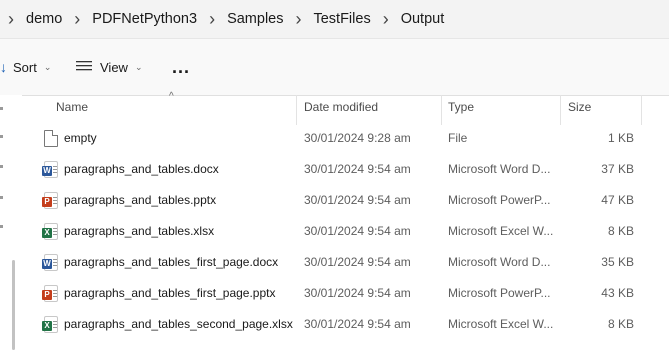 Image resolution: width=669 pixels, height=357 pixels. What do you see at coordinates (13, 305) in the screenshot?
I see `nav-scrollbar` at bounding box center [13, 305].